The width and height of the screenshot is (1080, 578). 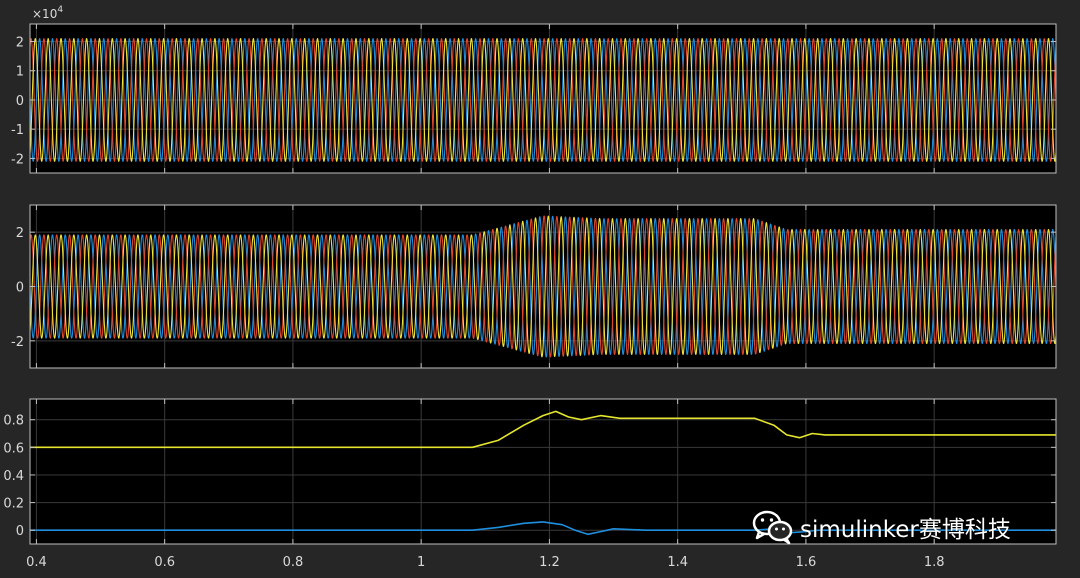 I want to click on watermark: simulinker赛博科技, so click(x=881, y=527).